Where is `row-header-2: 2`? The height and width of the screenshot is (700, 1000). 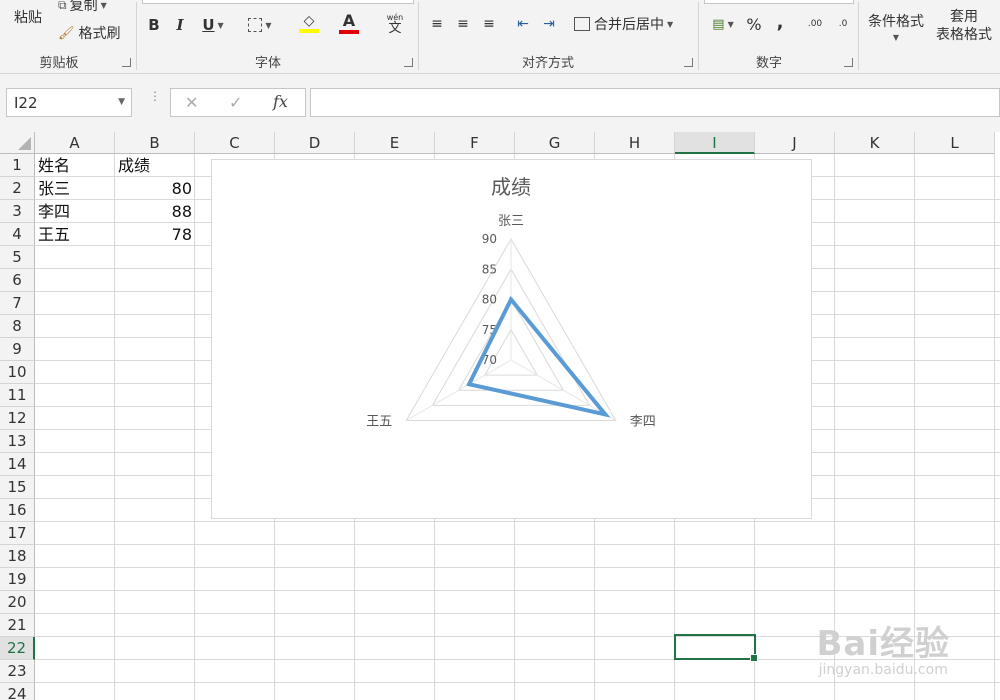 row-header-2: 2 is located at coordinates (17, 188).